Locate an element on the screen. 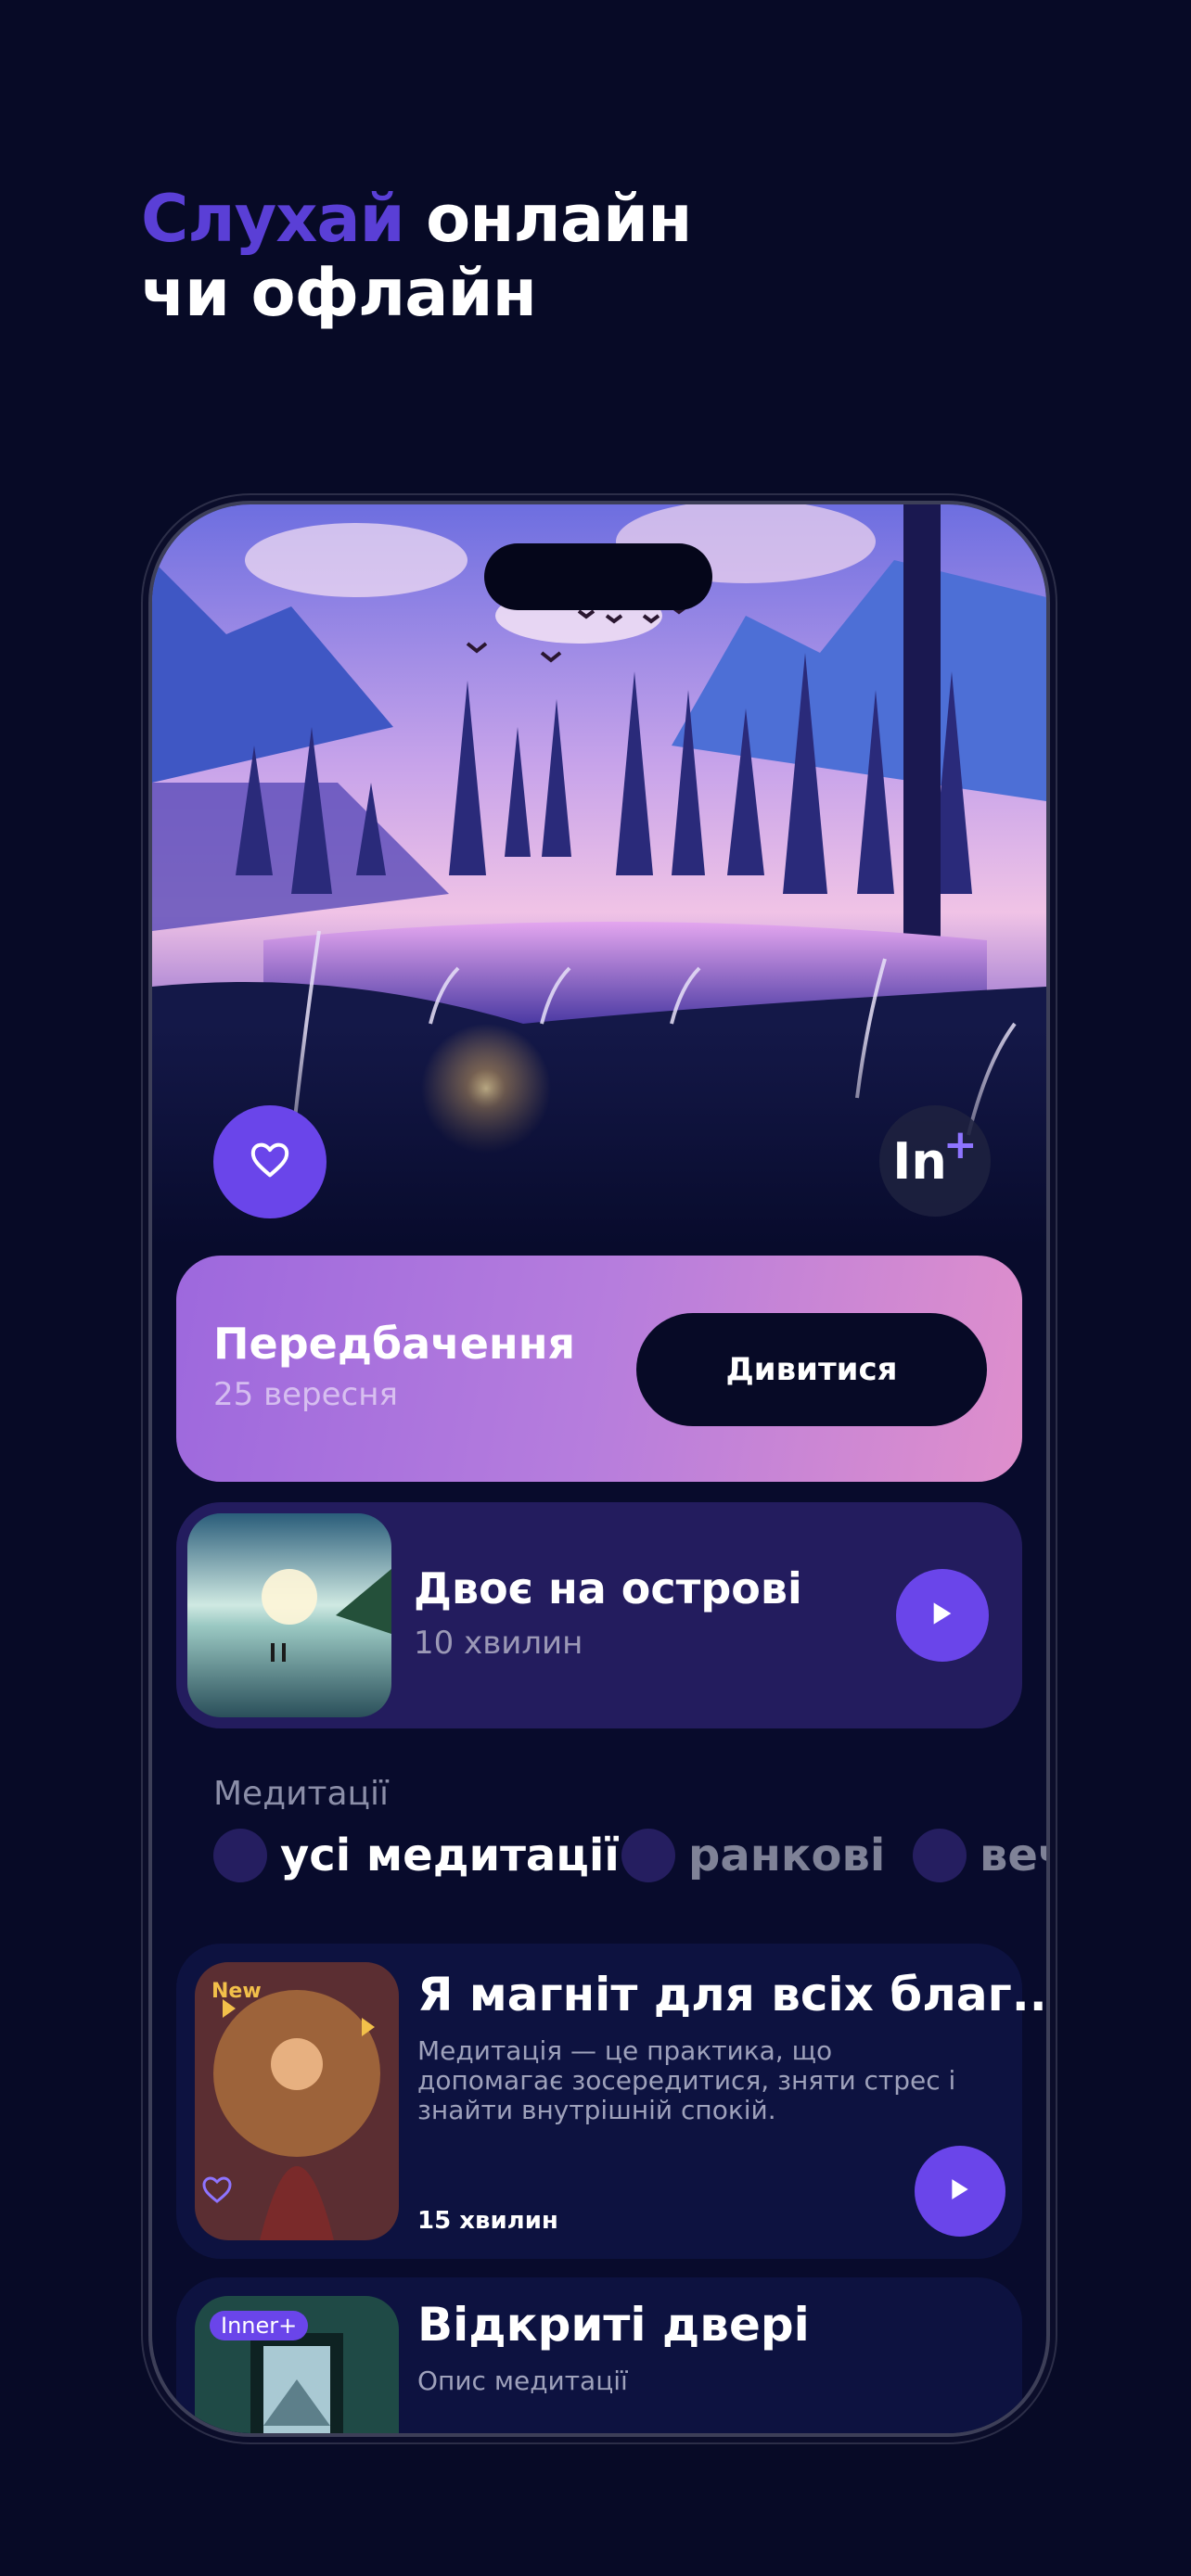 This screenshot has width=1191, height=2576. heart-icon is located at coordinates (270, 1162).